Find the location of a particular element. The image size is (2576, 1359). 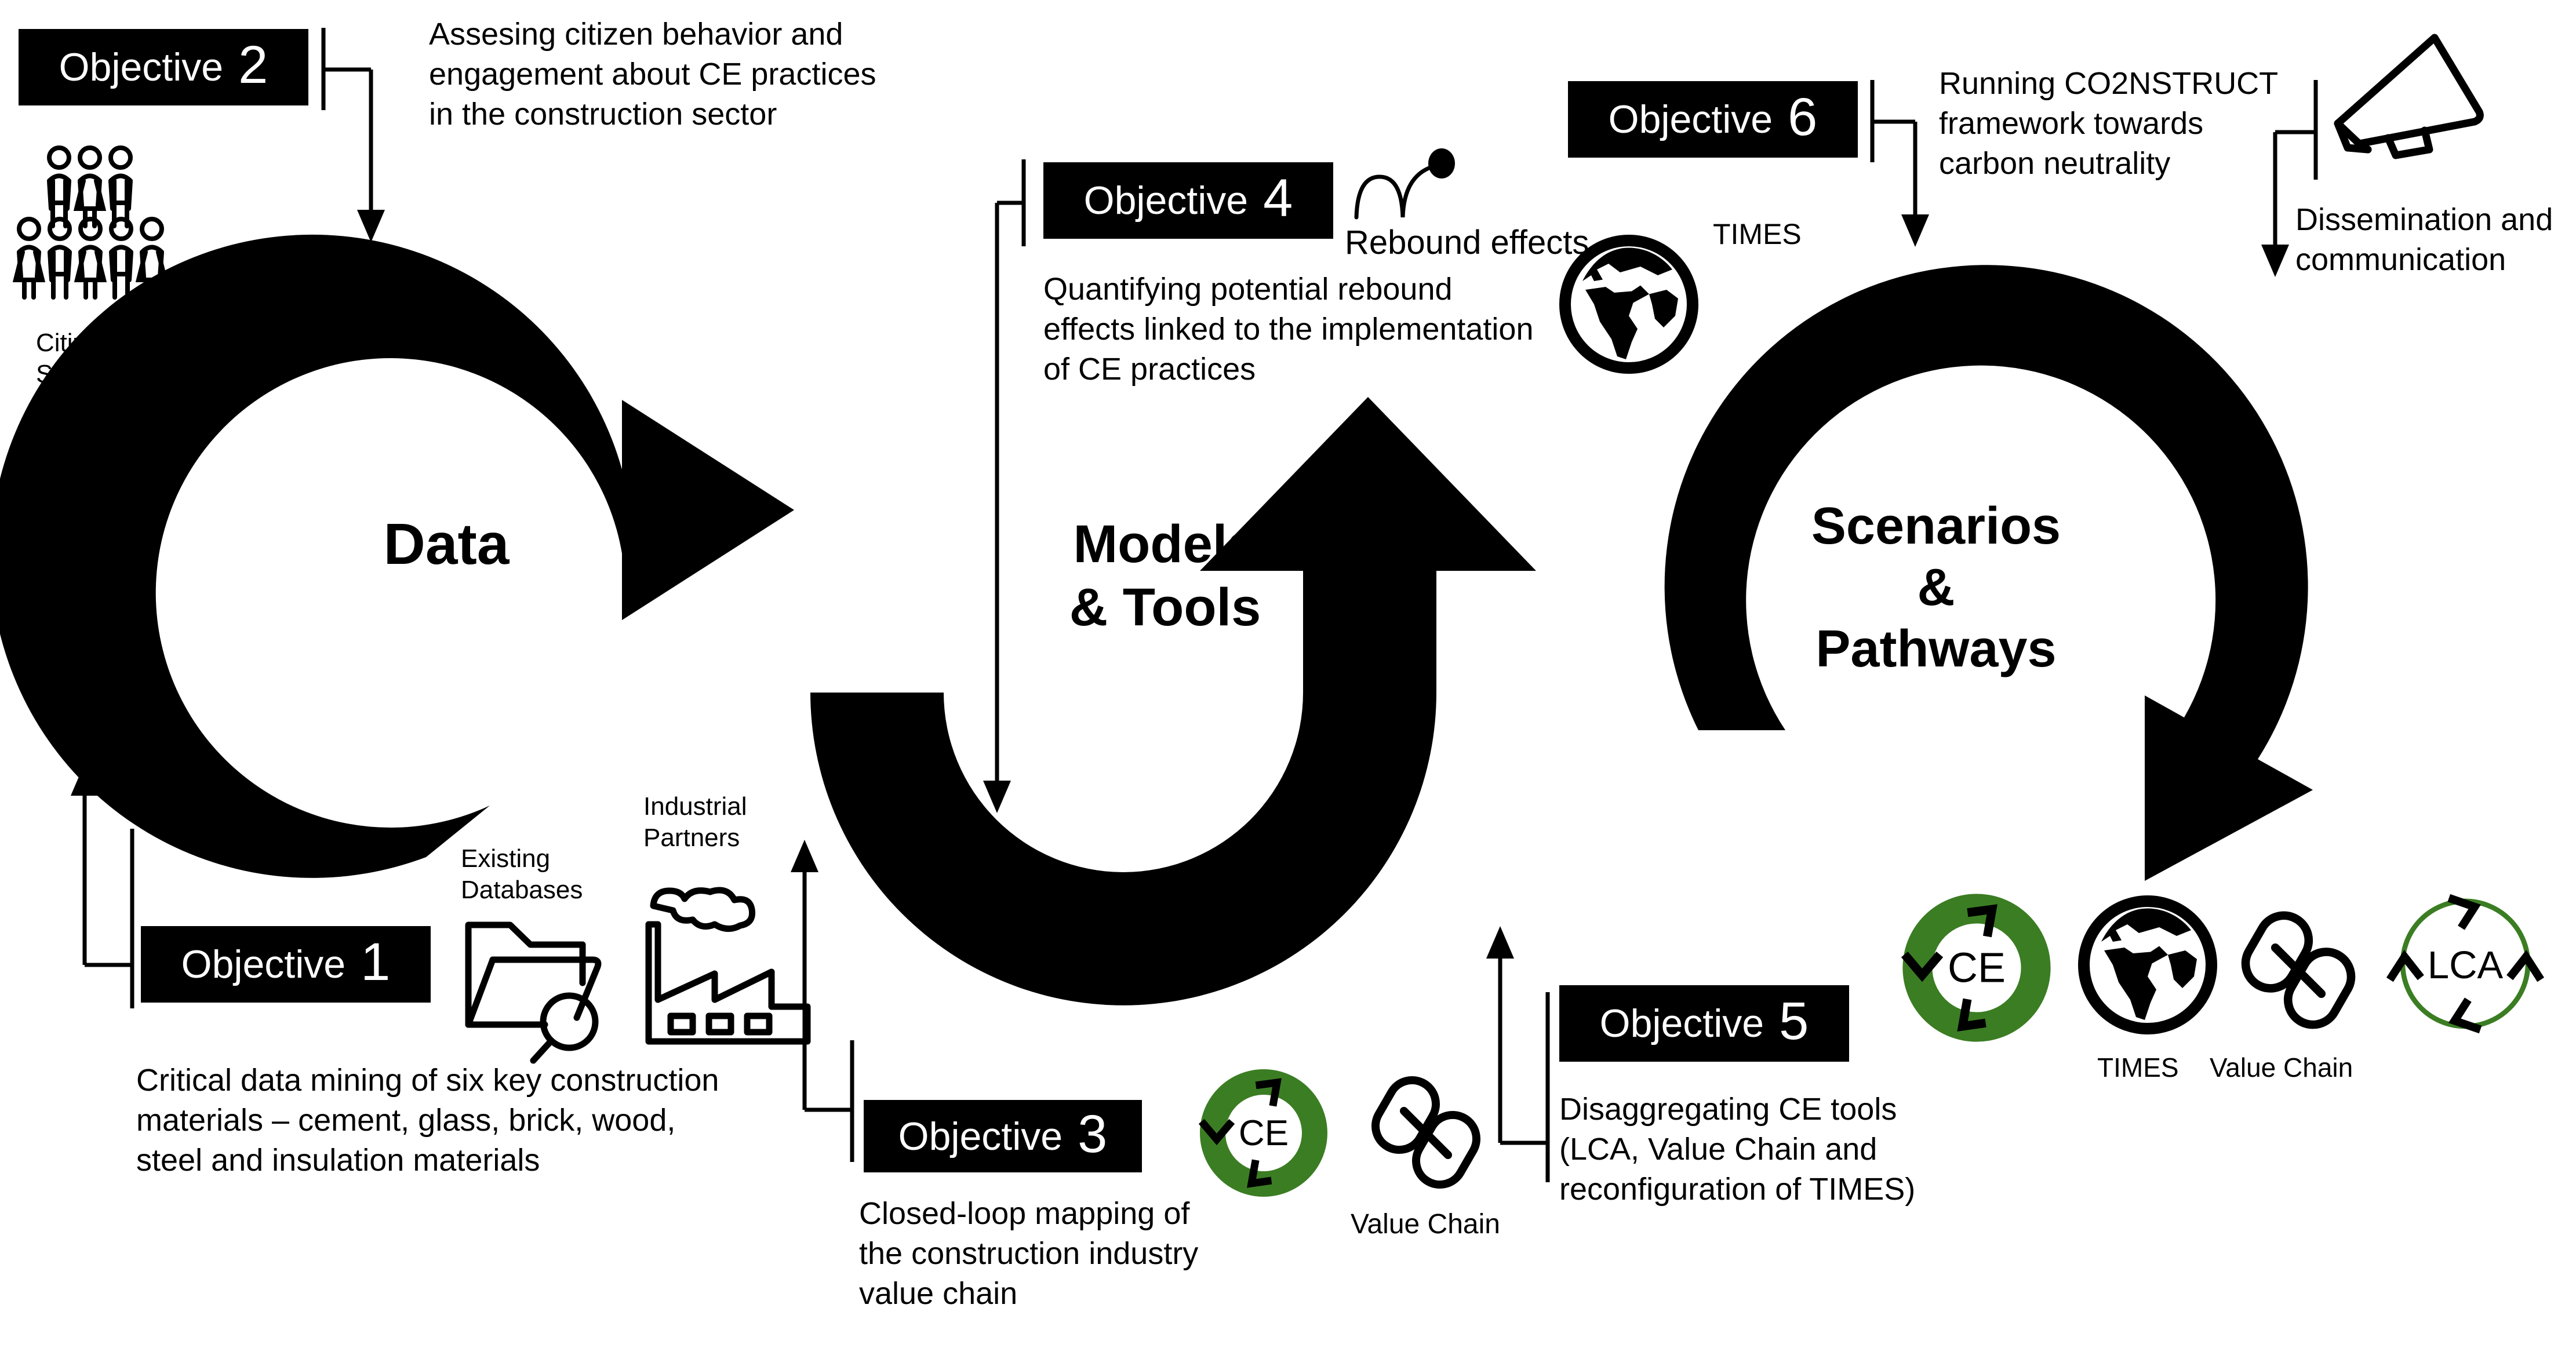

citizen-survey-label-line2: Survey is located at coordinates (75, 373).